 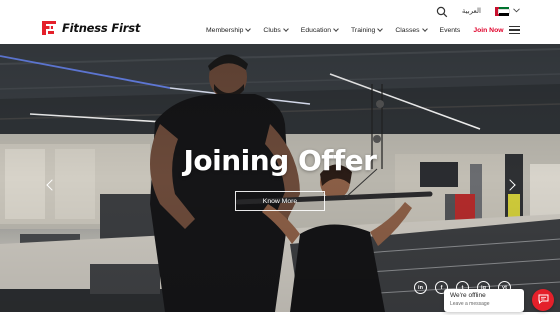 What do you see at coordinates (280, 160) in the screenshot?
I see `hero-title: Joining Offer` at bounding box center [280, 160].